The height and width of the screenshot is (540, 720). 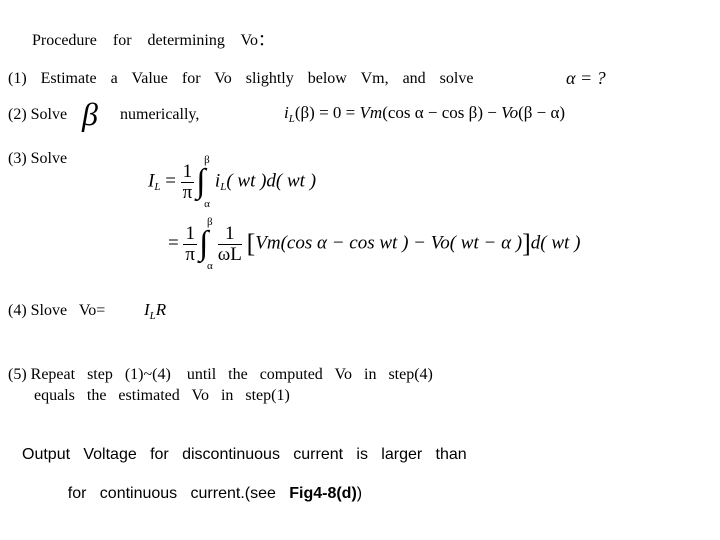 I want to click on beta-symbol: β, so click(x=90, y=114).